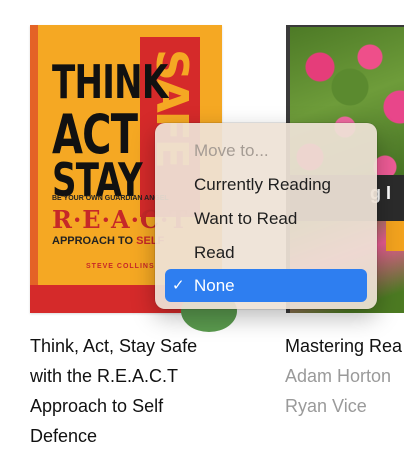 The image size is (404, 451). Describe the element at coordinates (326, 406) in the screenshot. I see `book-author: Ryan Vice` at that location.